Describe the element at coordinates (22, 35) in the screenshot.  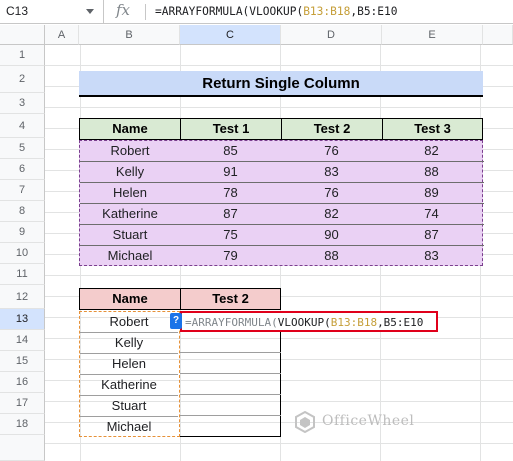
I see `select-all-corner` at that location.